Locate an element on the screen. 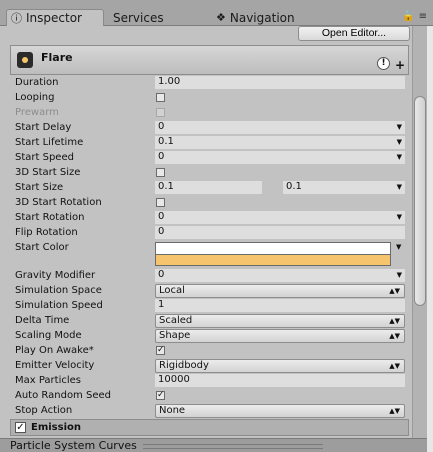  looping-label: Looping is located at coordinates (35, 97).